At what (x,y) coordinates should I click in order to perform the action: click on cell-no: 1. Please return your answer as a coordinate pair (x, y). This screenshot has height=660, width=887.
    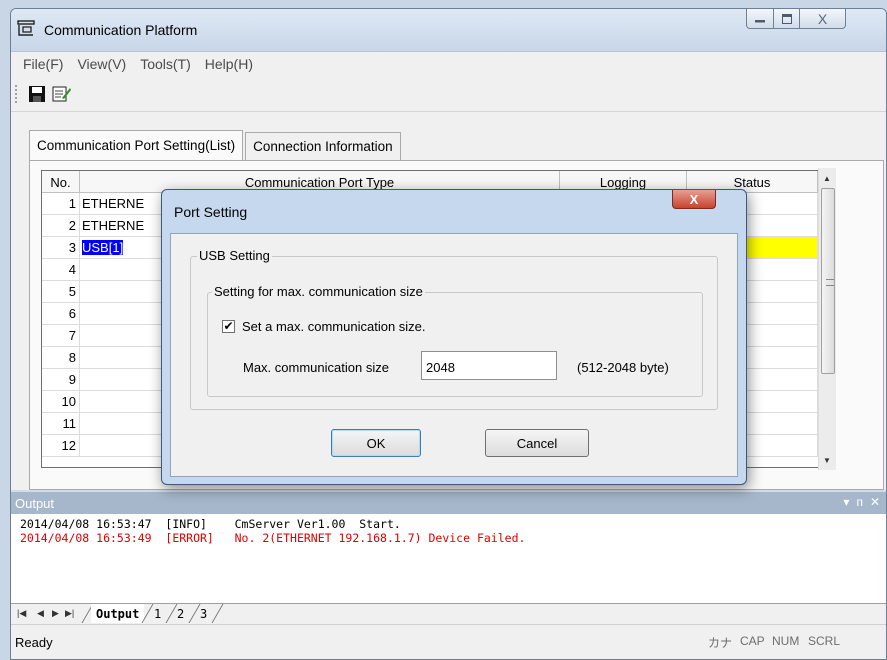
    Looking at the image, I should click on (61, 203).